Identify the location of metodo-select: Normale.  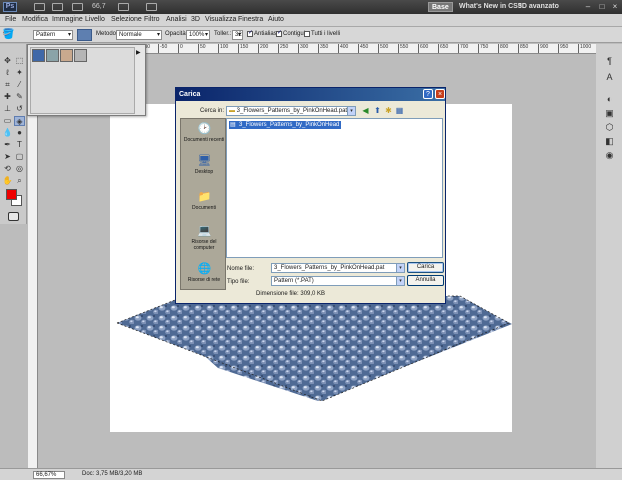
(139, 35).